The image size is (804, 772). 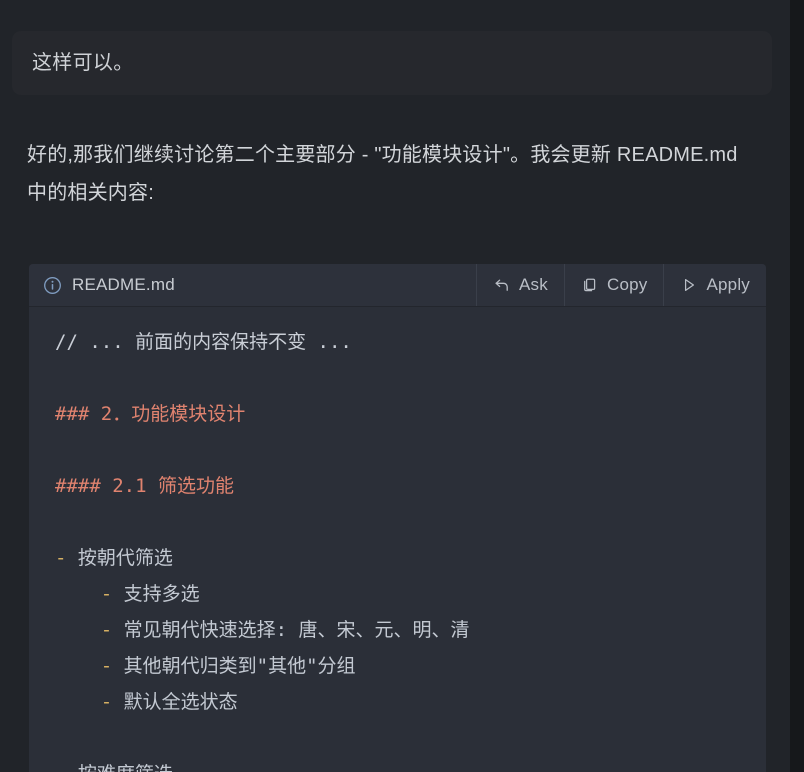 What do you see at coordinates (144, 486) in the screenshot?
I see `markdown-heading: #### 2.1 筛选功能` at bounding box center [144, 486].